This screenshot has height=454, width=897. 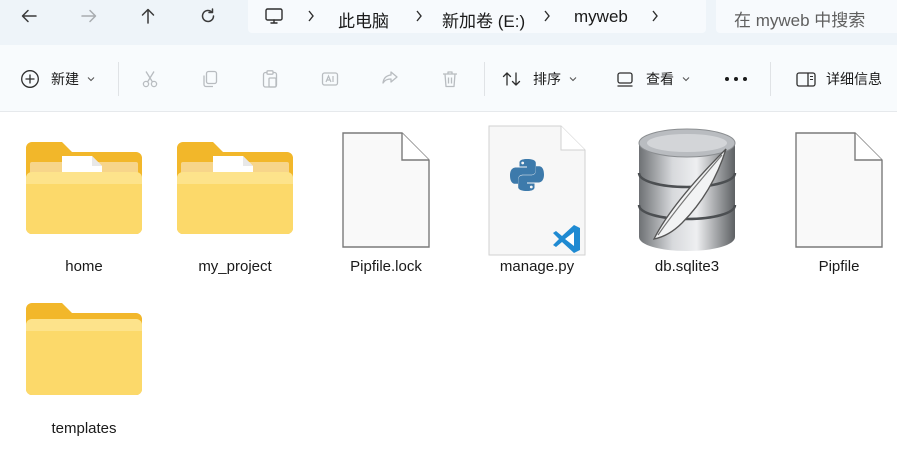 I want to click on new-button: 新建, so click(x=57, y=78).